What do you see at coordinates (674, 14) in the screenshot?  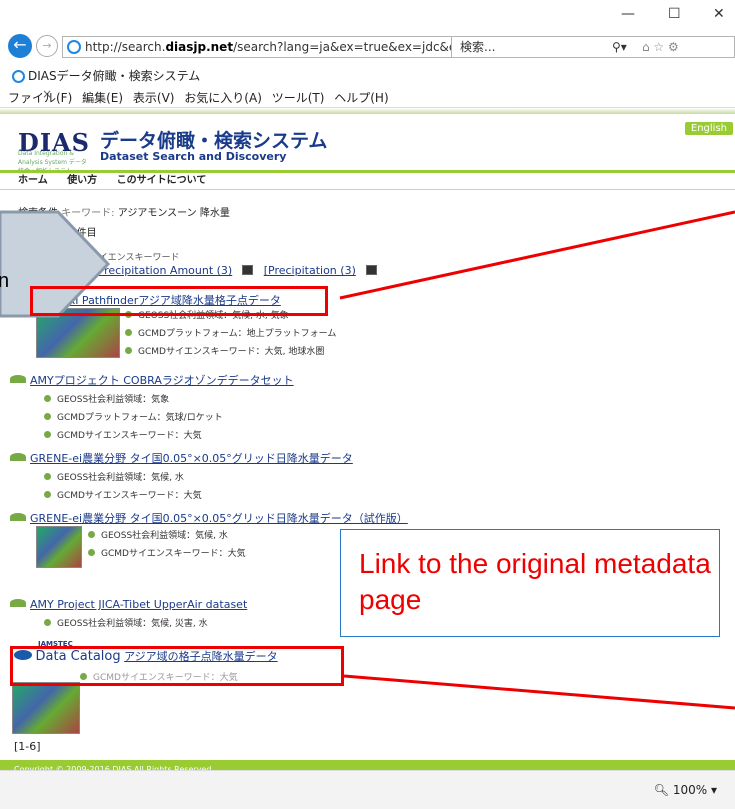 I see `maximize-icon: ☐` at bounding box center [674, 14].